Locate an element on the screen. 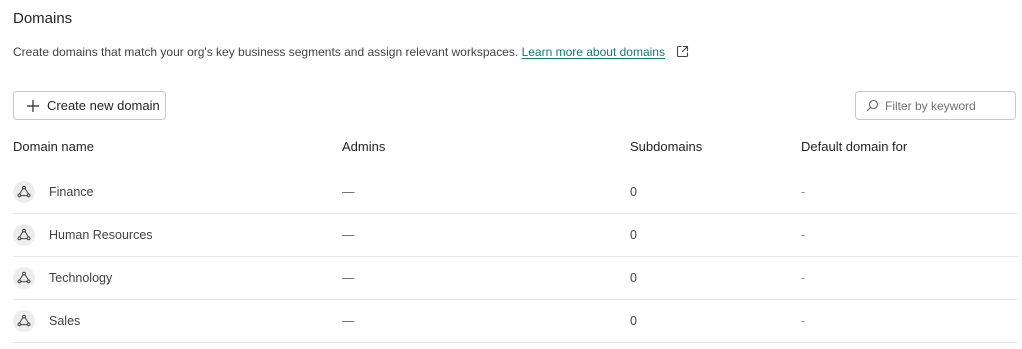 The image size is (1022, 349). table-row: Sales — 0 - is located at coordinates (515, 321).